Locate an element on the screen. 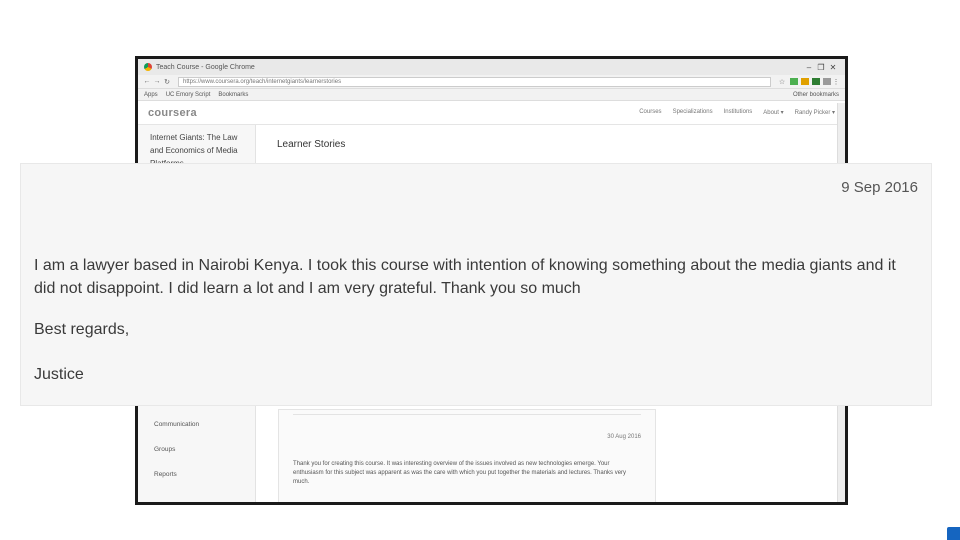 This screenshot has width=960, height=540. bookmark-item: Bookmarks is located at coordinates (233, 95).